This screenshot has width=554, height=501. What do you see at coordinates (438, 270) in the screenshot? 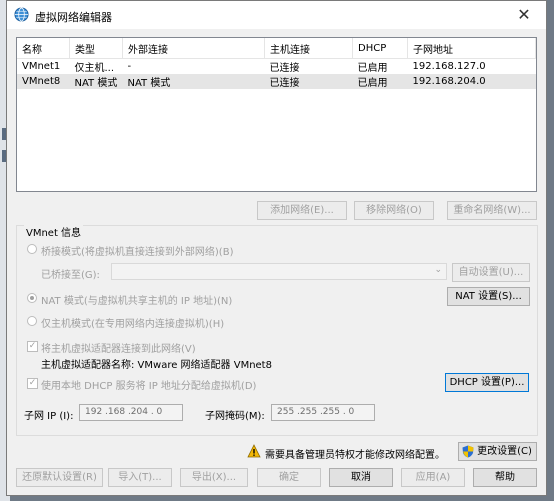
I see `chevron-down-icon: ⌄` at bounding box center [438, 270].